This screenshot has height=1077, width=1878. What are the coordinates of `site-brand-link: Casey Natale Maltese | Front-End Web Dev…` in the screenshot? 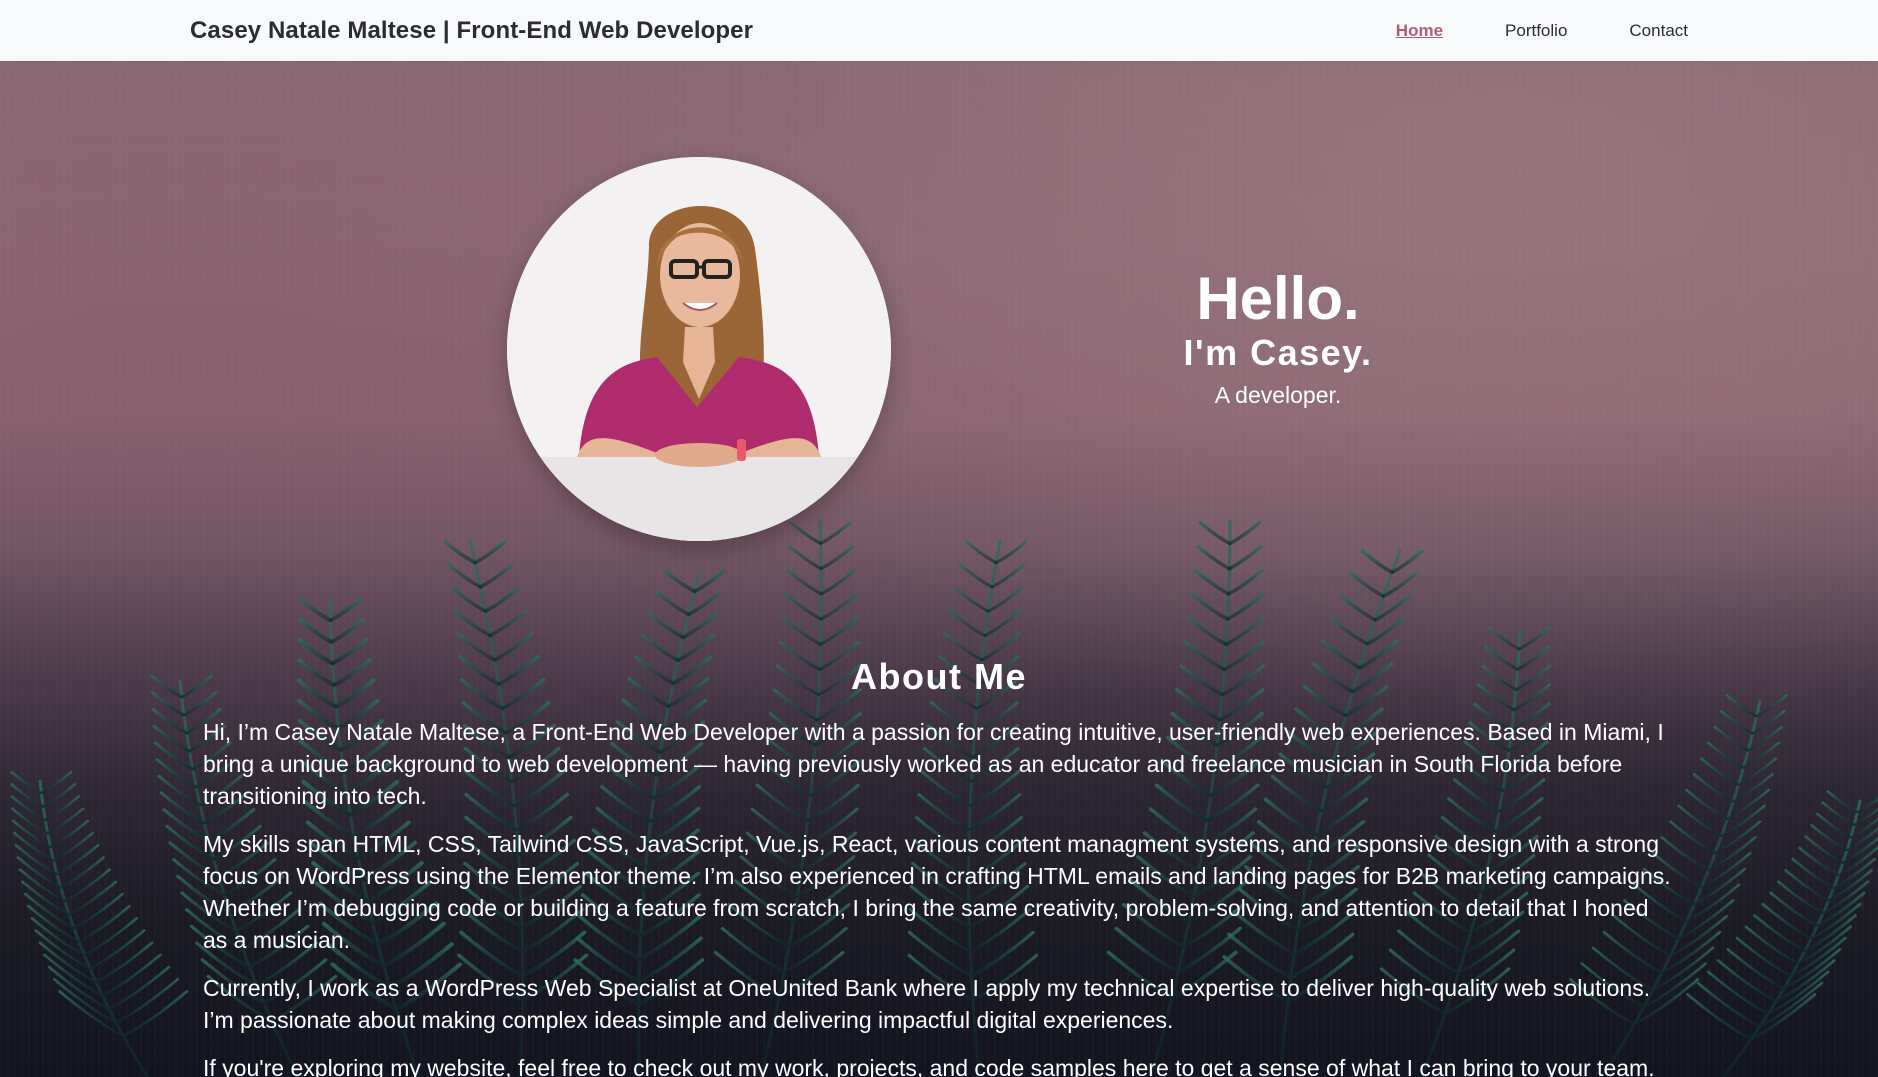 It's located at (471, 31).